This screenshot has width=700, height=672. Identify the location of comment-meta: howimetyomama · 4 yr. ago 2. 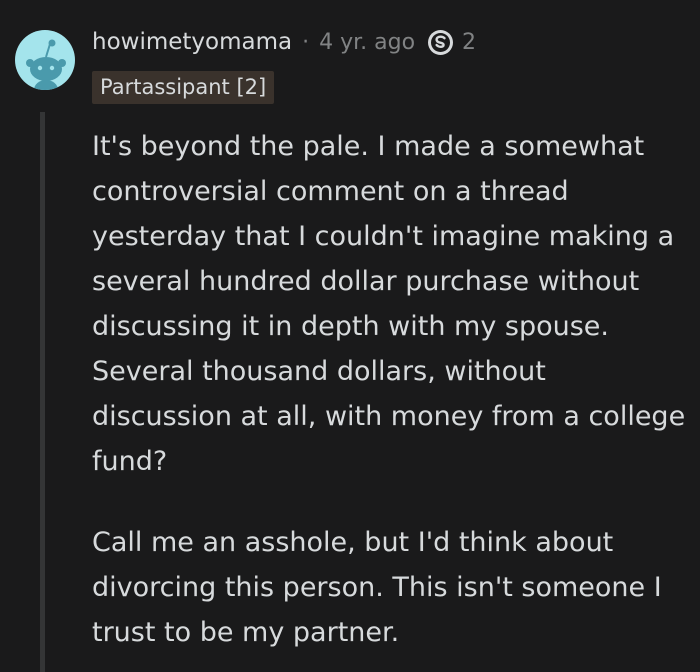
(284, 42).